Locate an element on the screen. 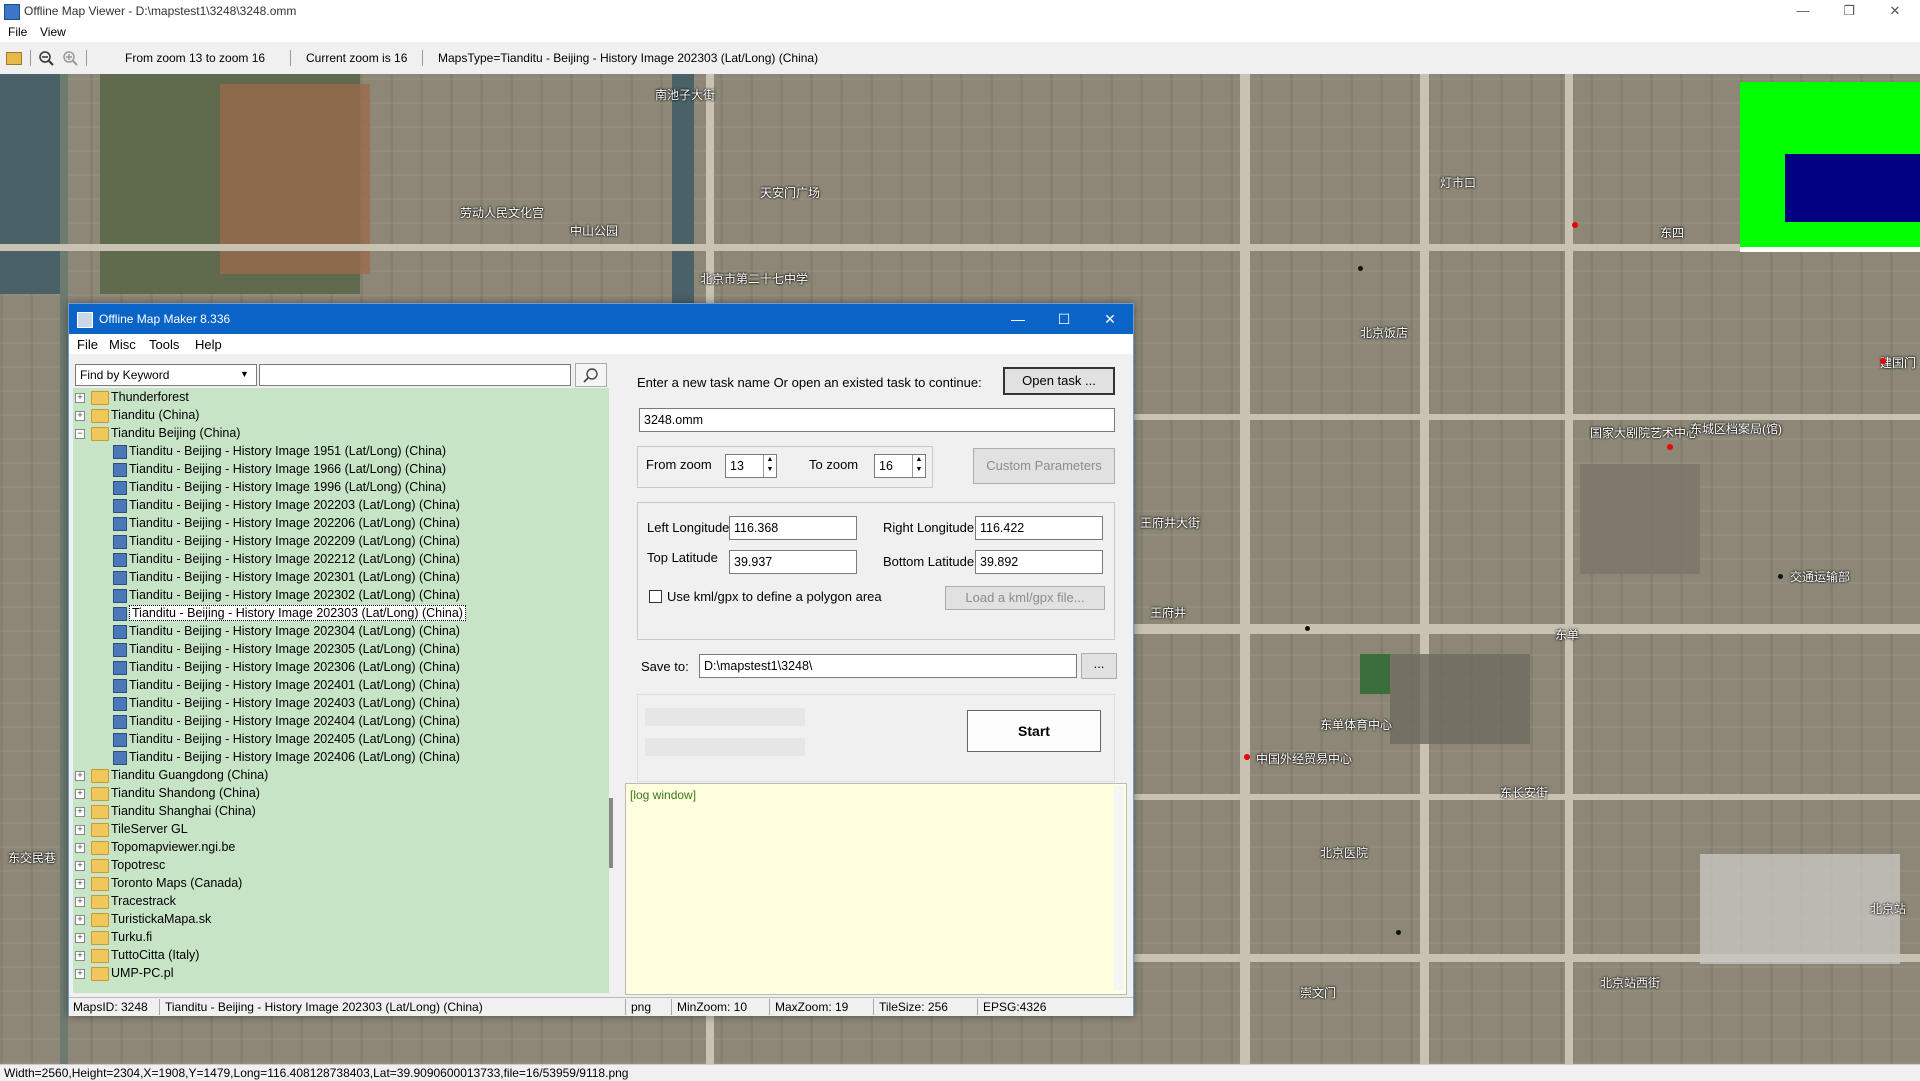  open-folder-icon is located at coordinates (14, 58).